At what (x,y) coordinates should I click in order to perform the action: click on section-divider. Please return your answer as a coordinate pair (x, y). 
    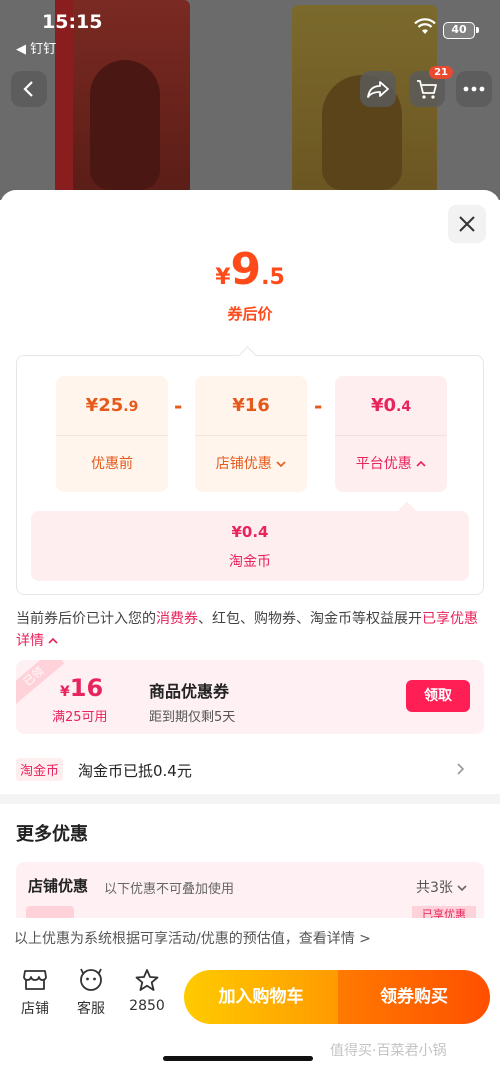
    Looking at the image, I should click on (250, 799).